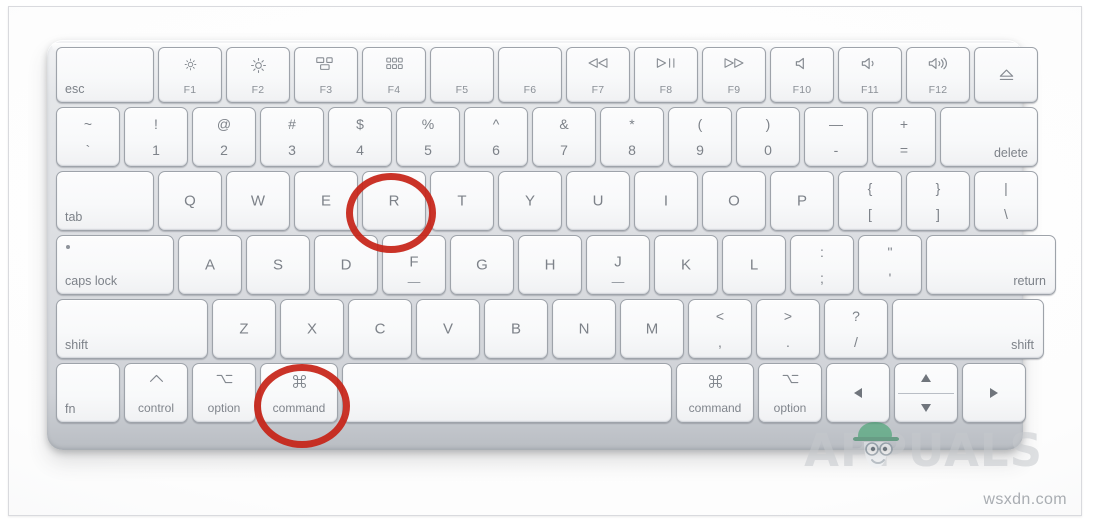  Describe the element at coordinates (394, 201) in the screenshot. I see `key-r: R` at that location.